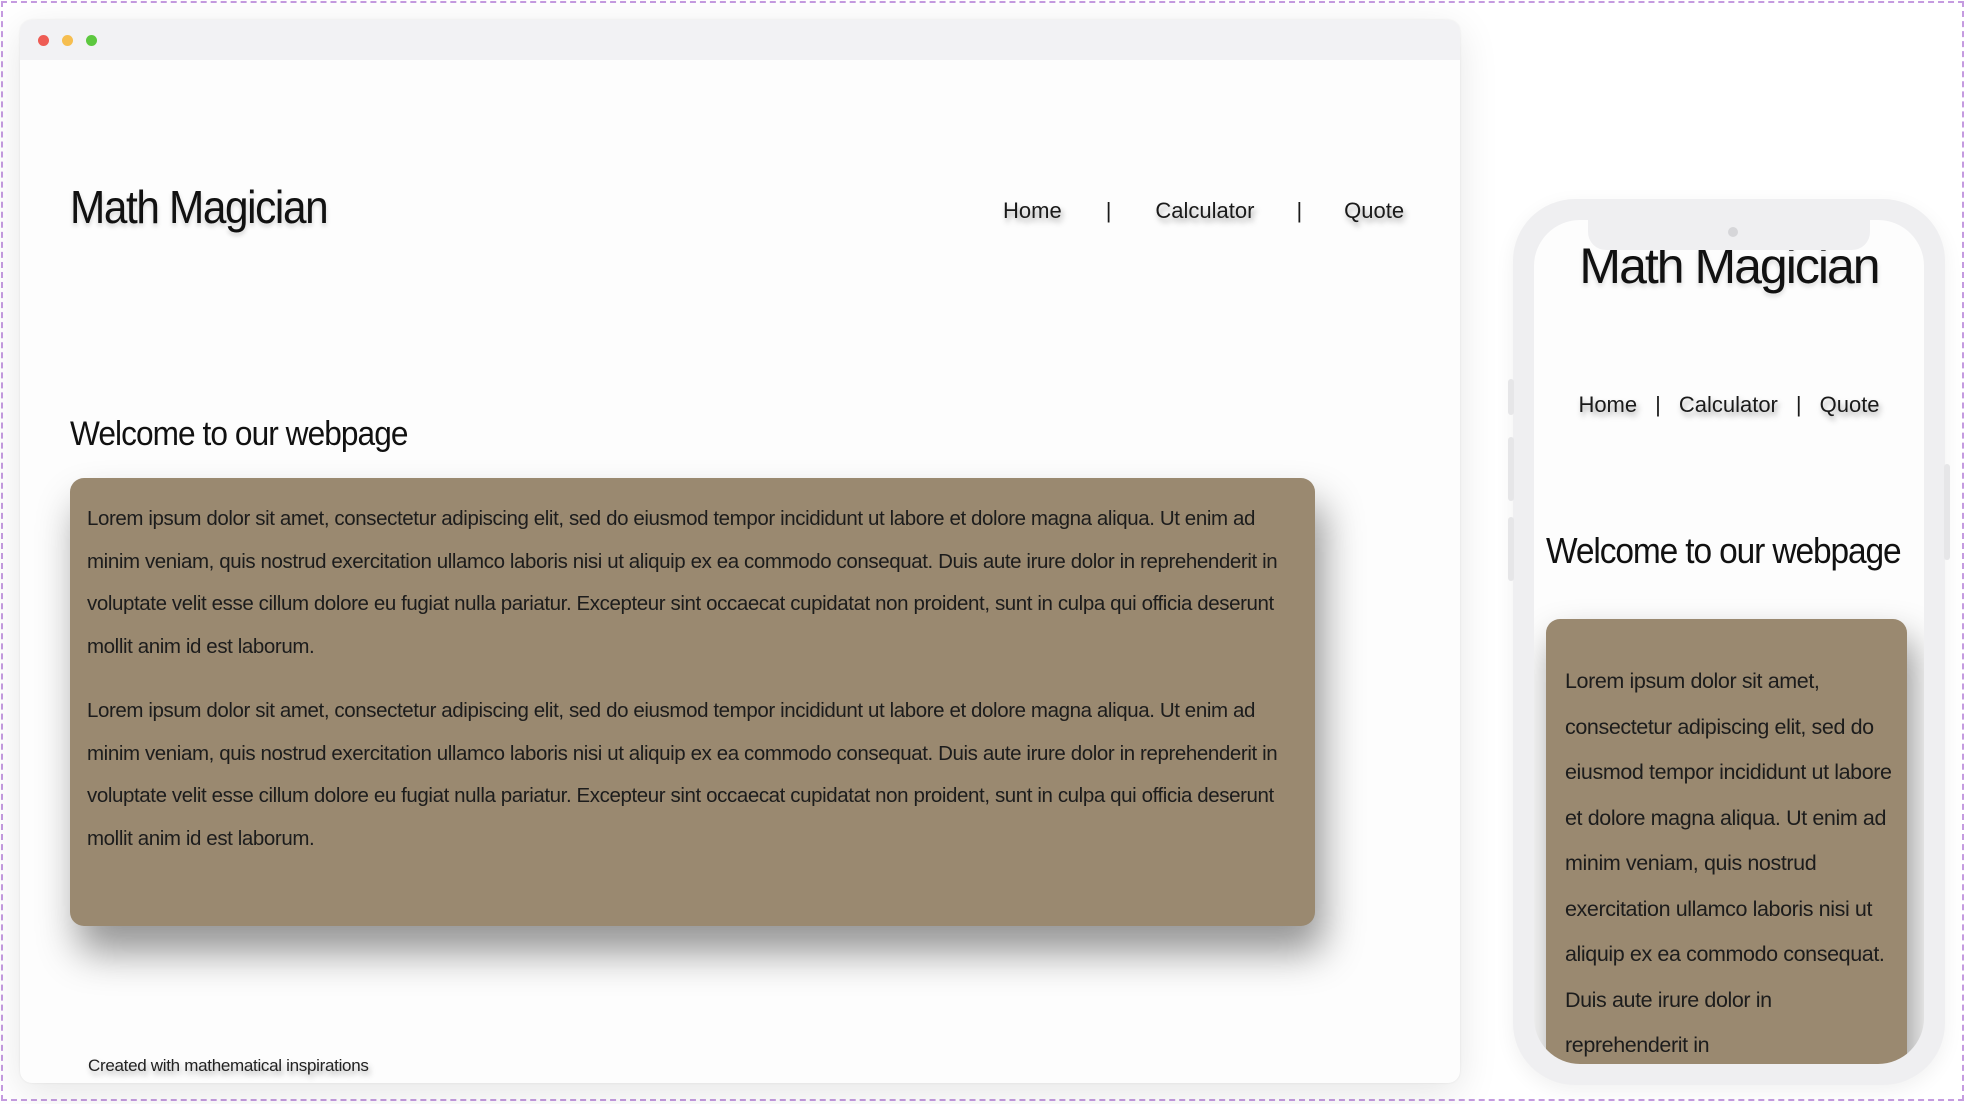  I want to click on nav-link-home: Home, so click(1032, 211).